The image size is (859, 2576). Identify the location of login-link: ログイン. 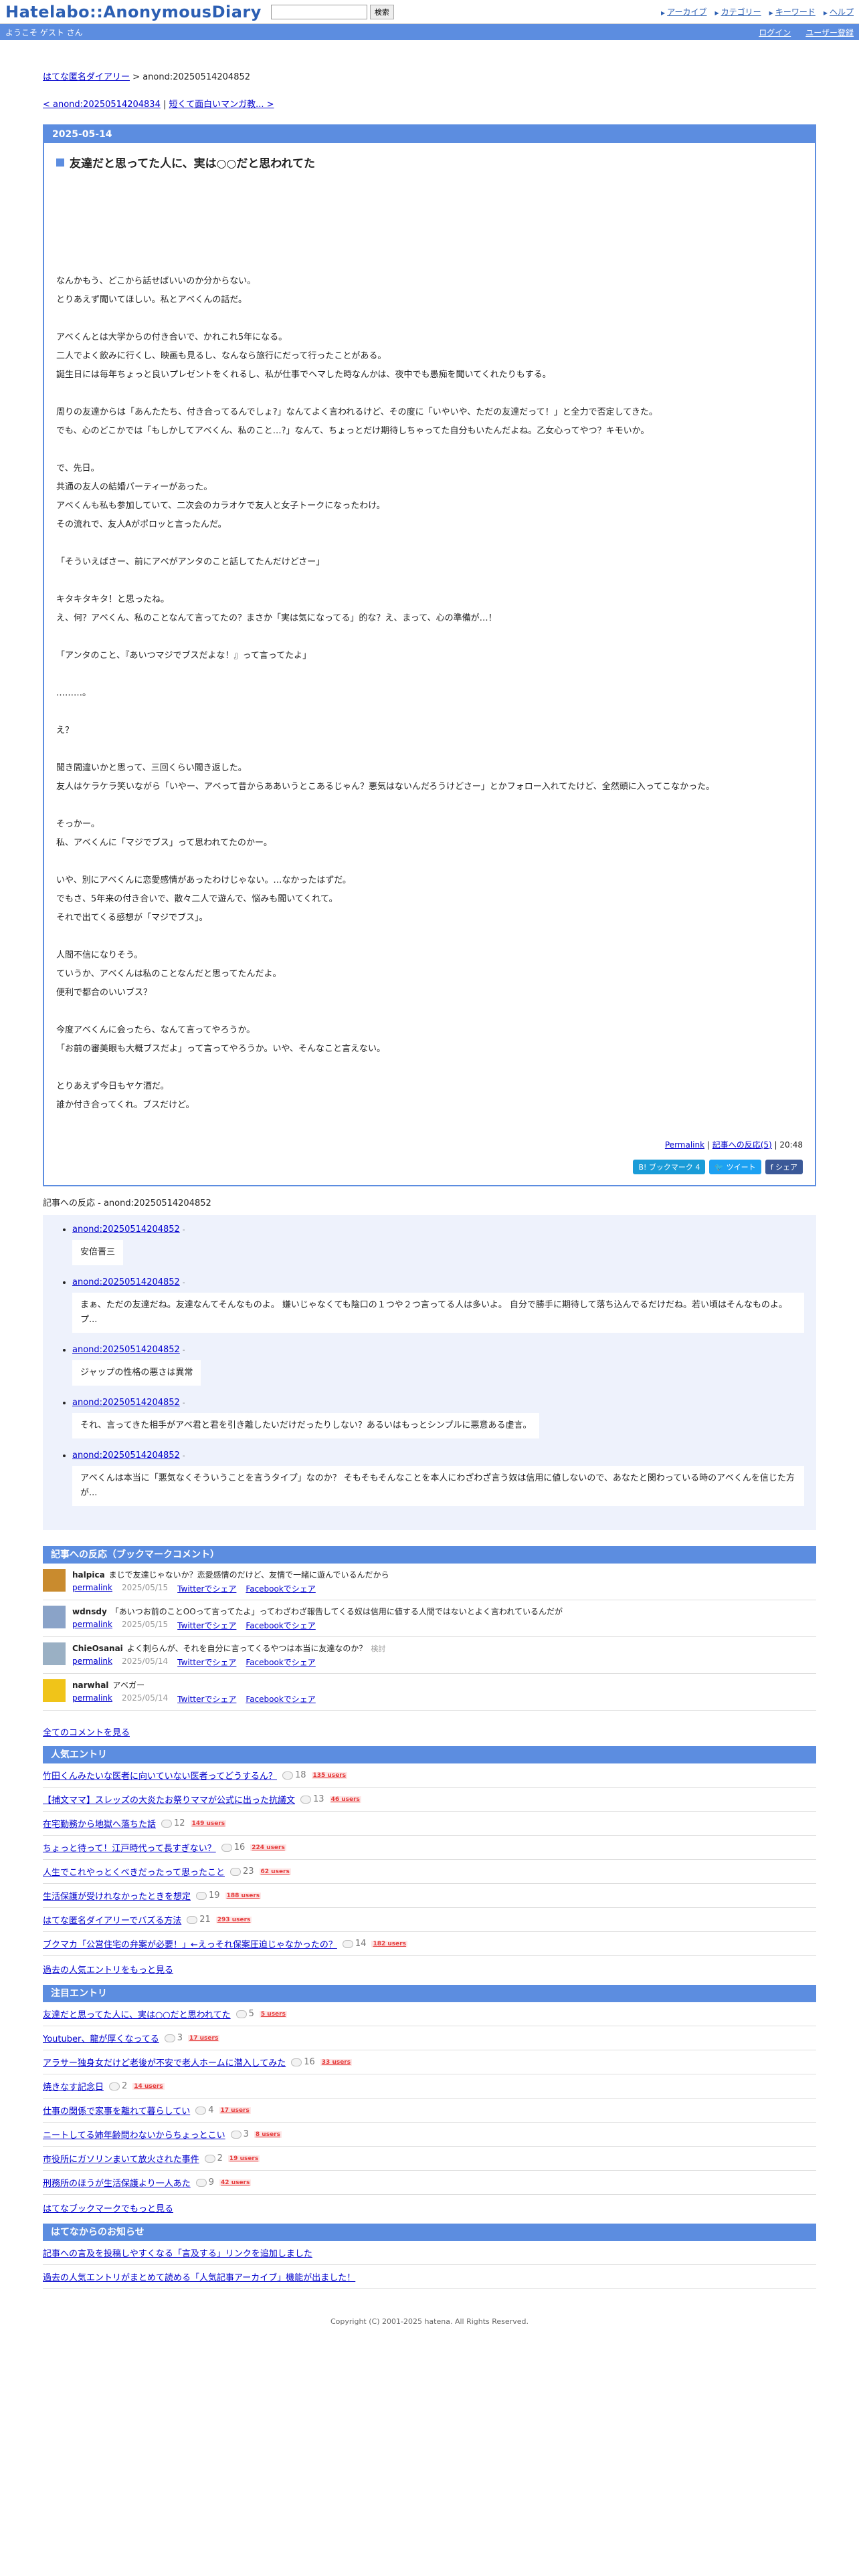
(775, 32).